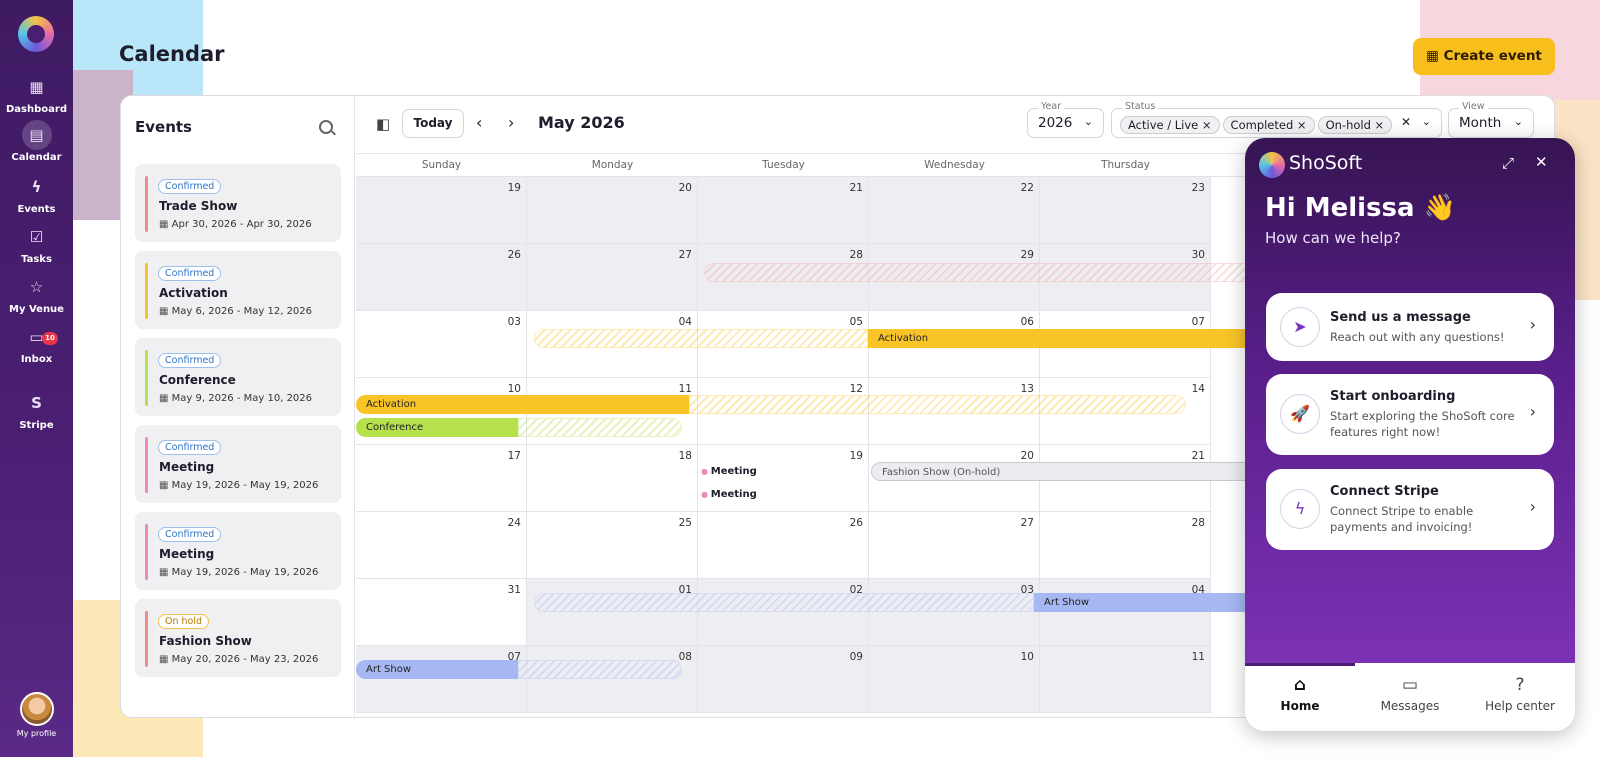  I want to click on day-cell: 10, so click(954, 679).